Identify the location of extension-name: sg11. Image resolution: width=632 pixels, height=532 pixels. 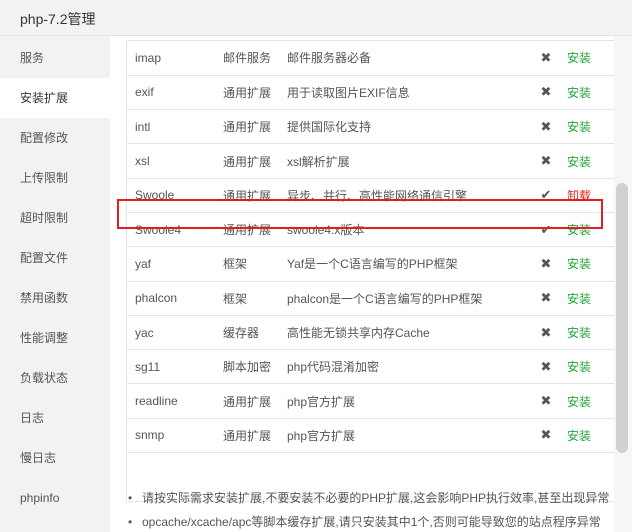
(175, 367).